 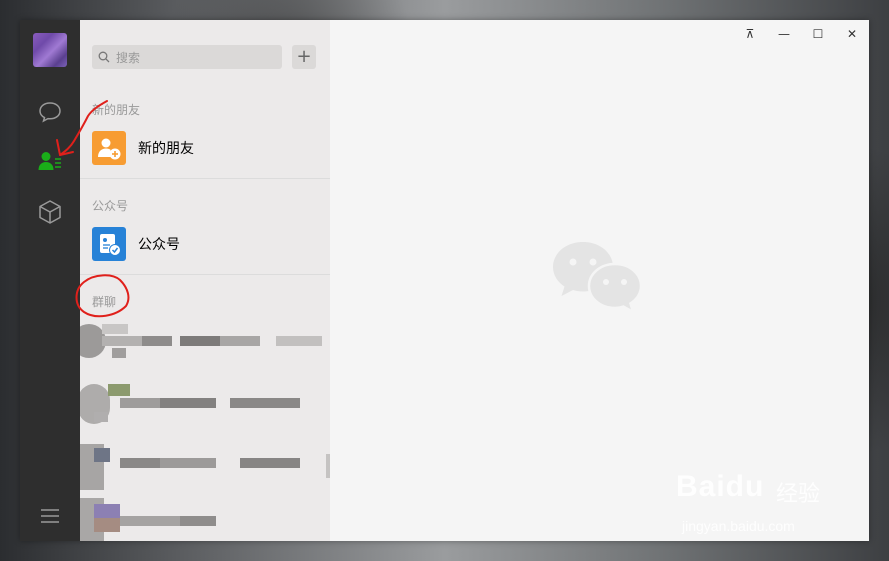 I want to click on maximize-button: ☐, so click(x=818, y=34).